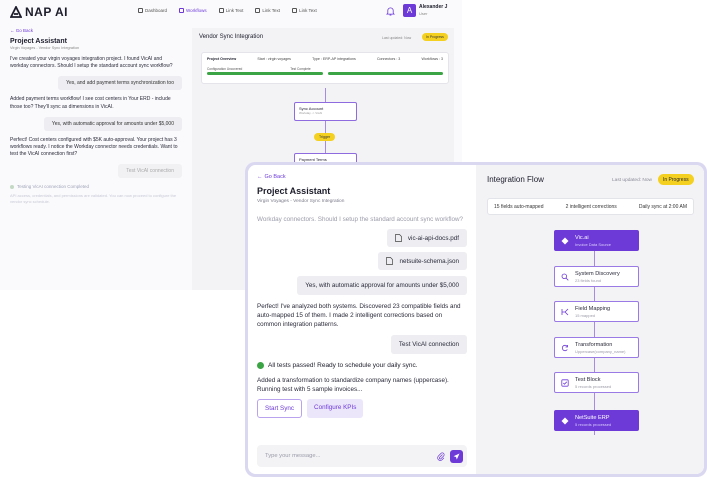 The height and width of the screenshot is (477, 707). What do you see at coordinates (596, 276) in the screenshot?
I see `flow-node-system-discovery: System Discovery 23 fields found` at bounding box center [596, 276].